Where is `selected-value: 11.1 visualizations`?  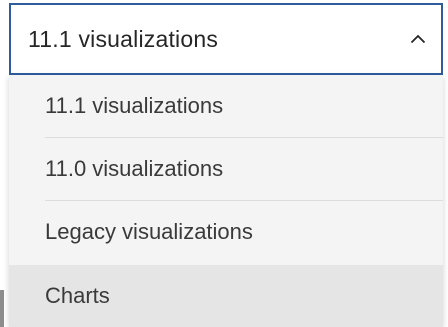 selected-value: 11.1 visualizations is located at coordinates (123, 38).